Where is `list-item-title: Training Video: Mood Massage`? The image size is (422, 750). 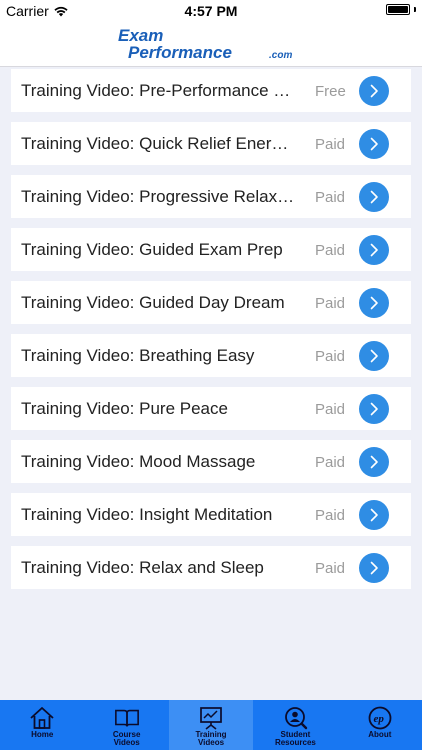
list-item-title: Training Video: Mood Massage is located at coordinates (138, 461).